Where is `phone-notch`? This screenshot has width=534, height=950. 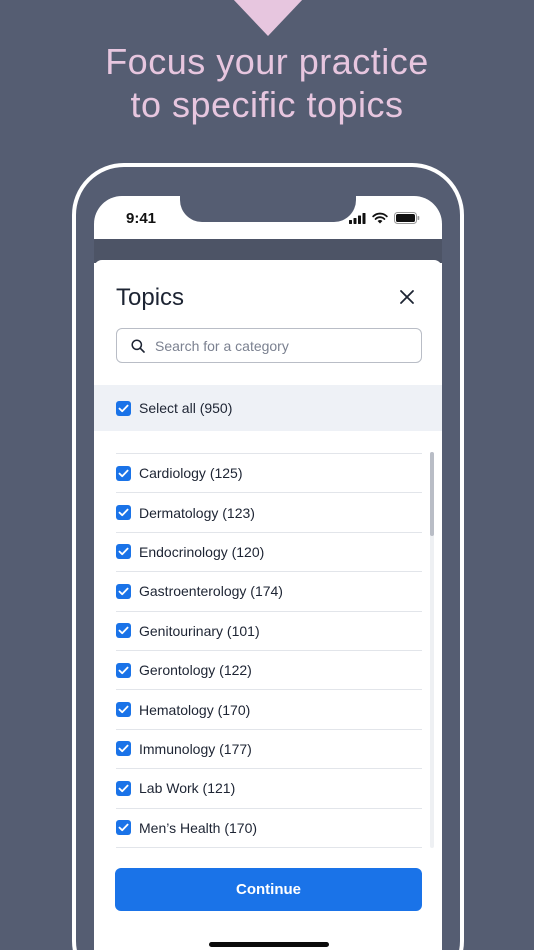 phone-notch is located at coordinates (268, 209).